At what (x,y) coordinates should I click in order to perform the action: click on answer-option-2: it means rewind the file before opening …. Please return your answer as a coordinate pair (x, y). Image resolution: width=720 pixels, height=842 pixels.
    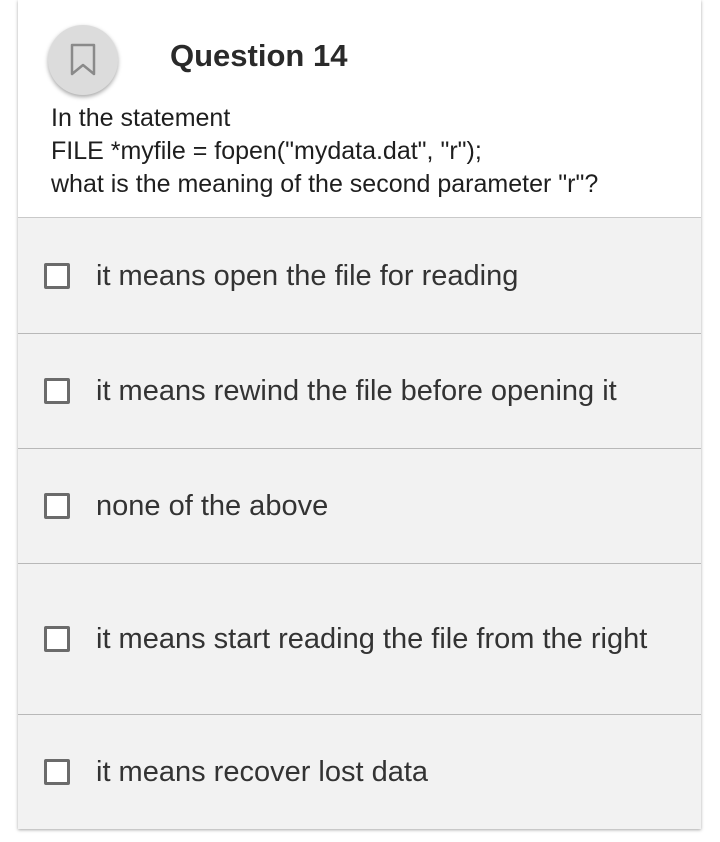
    Looking at the image, I should click on (359, 391).